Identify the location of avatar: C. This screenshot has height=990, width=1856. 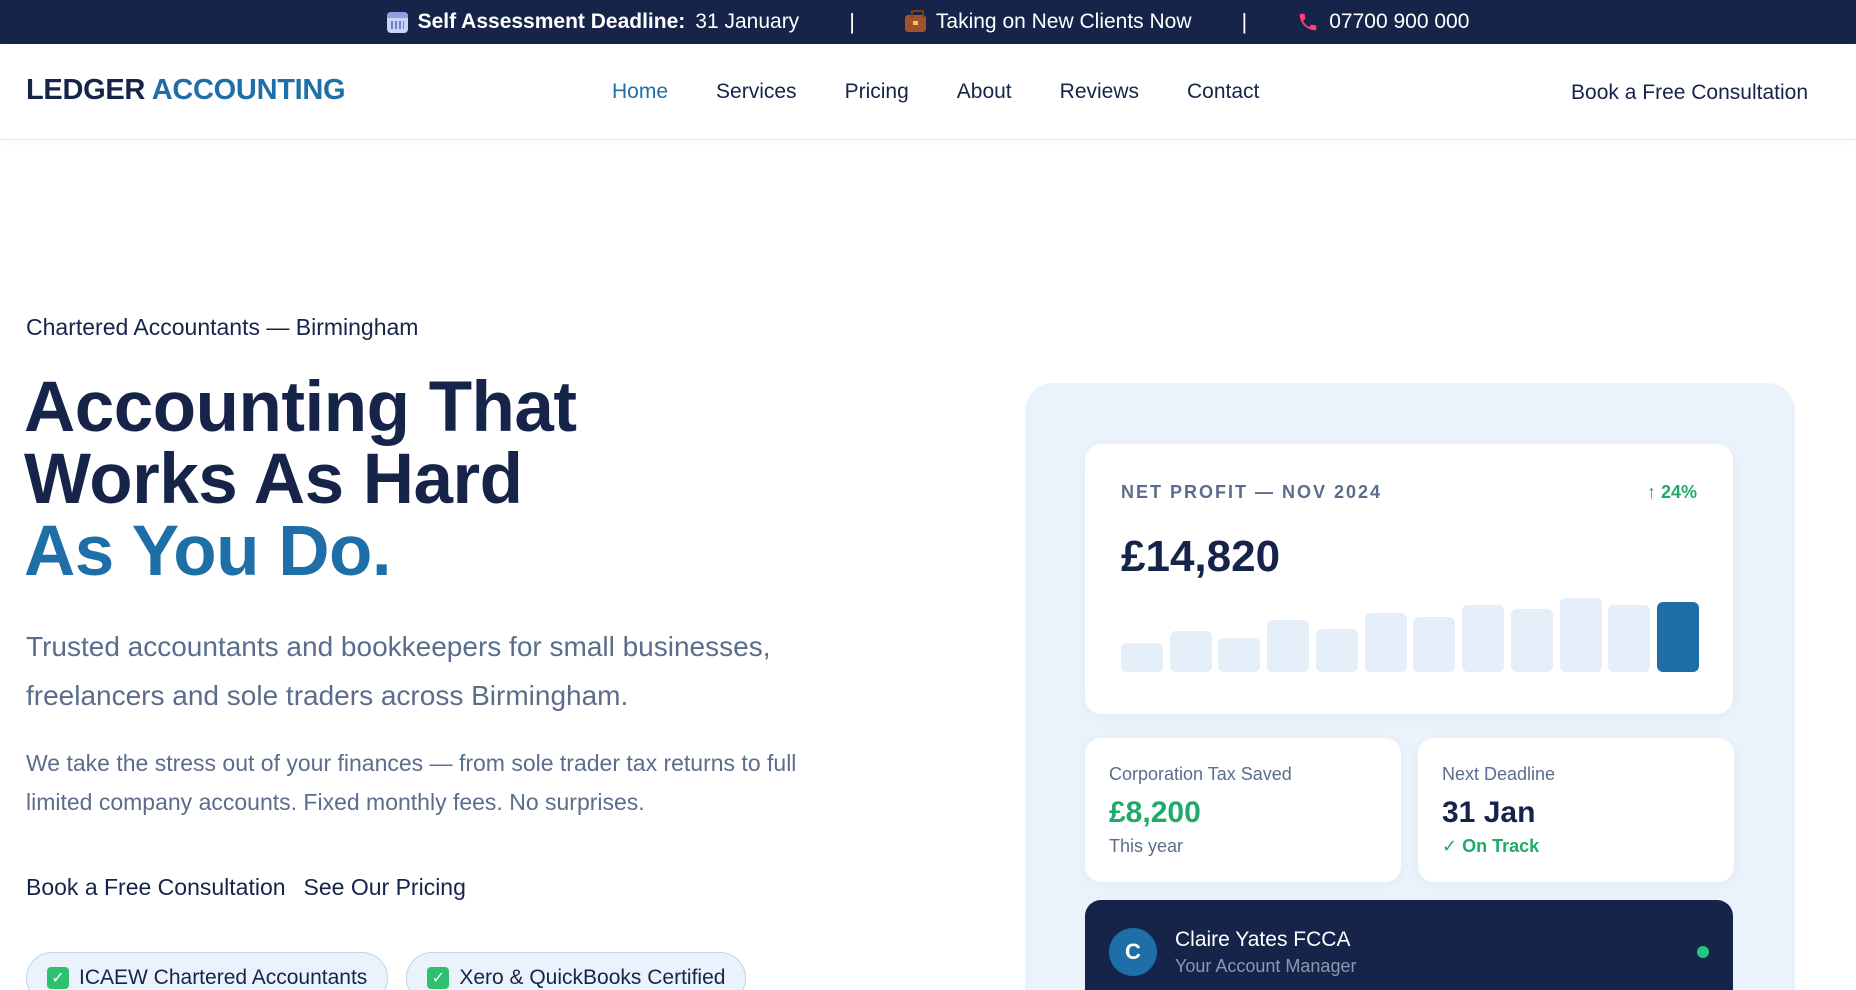
(1133, 952).